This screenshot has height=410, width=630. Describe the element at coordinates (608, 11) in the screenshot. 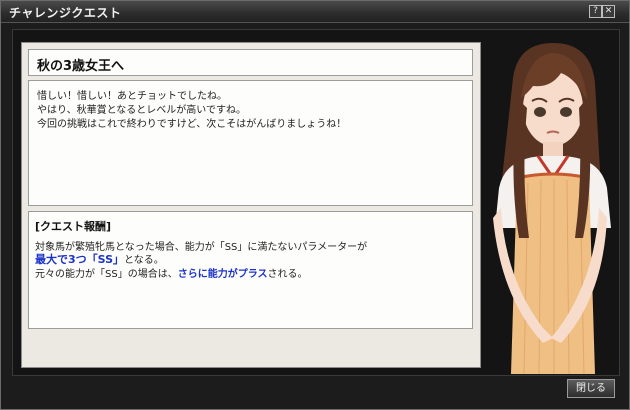

I see `close-icon: ✕` at that location.